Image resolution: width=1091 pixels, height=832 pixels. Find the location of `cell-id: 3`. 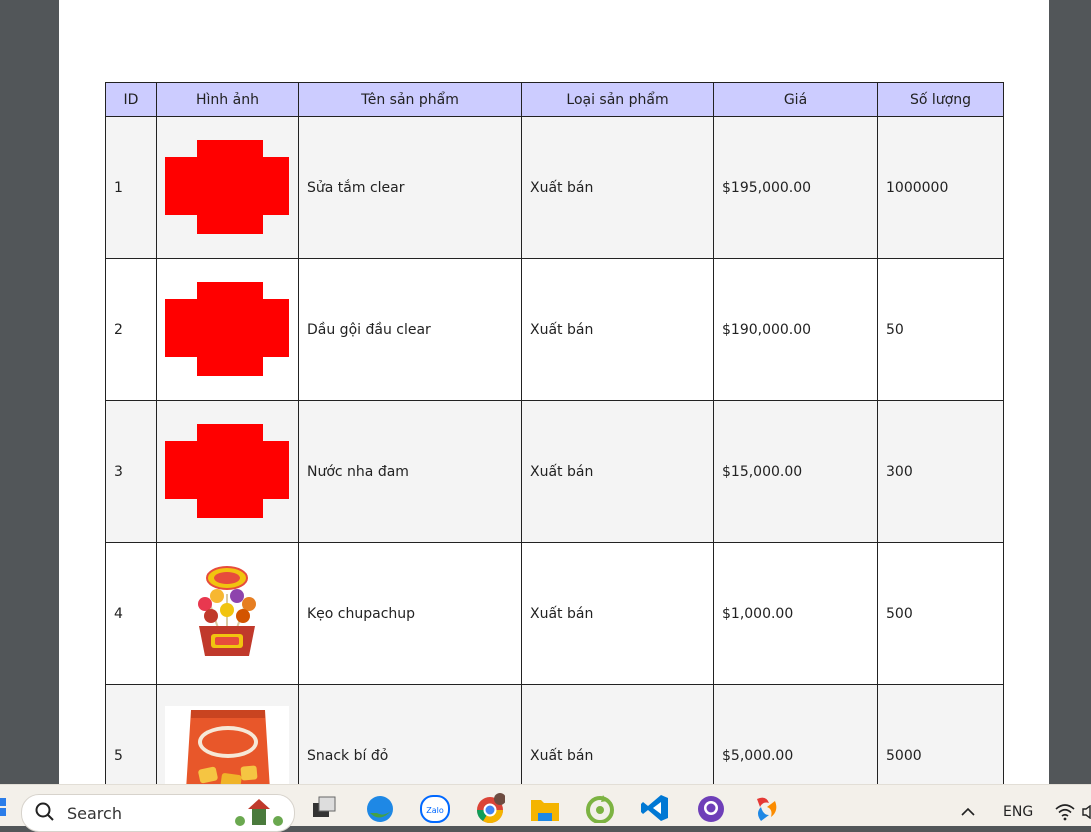

cell-id: 3 is located at coordinates (131, 471).